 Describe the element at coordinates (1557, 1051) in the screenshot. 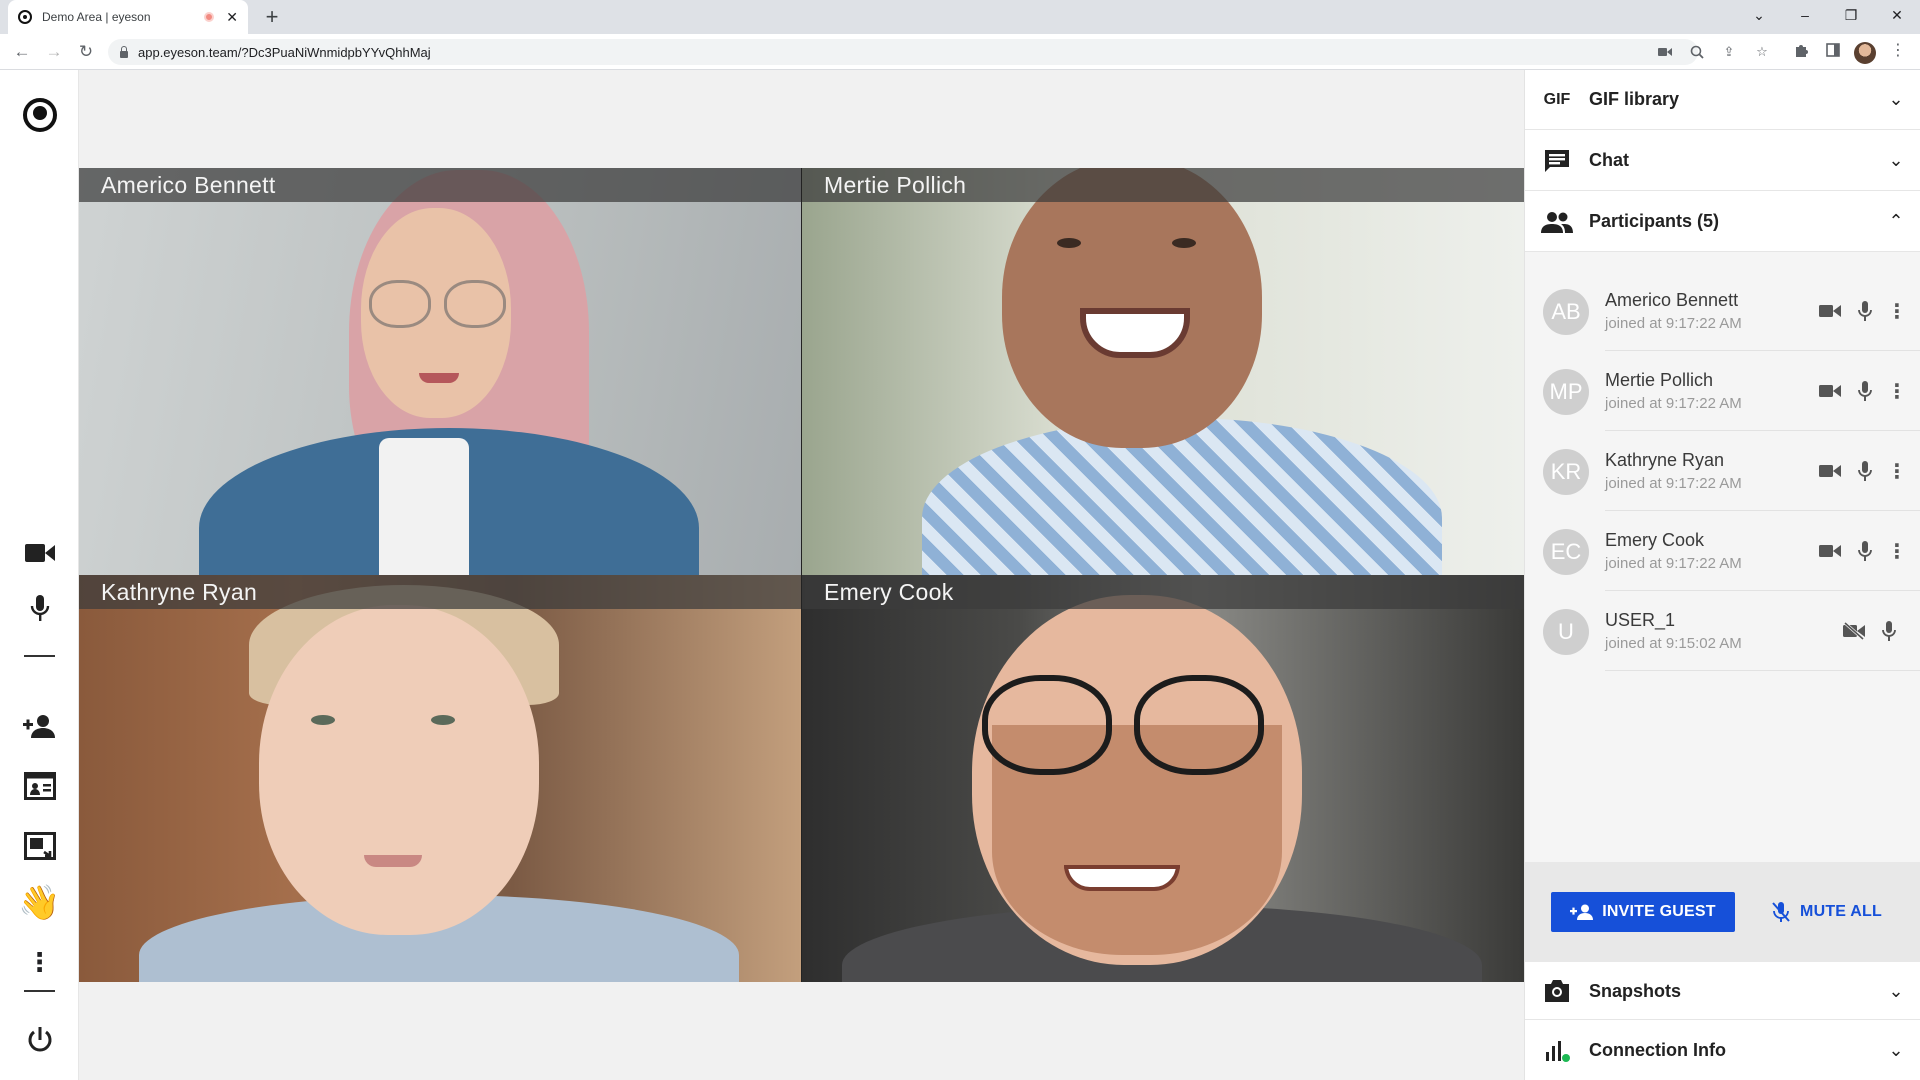

I see `signal-bars-icon` at that location.